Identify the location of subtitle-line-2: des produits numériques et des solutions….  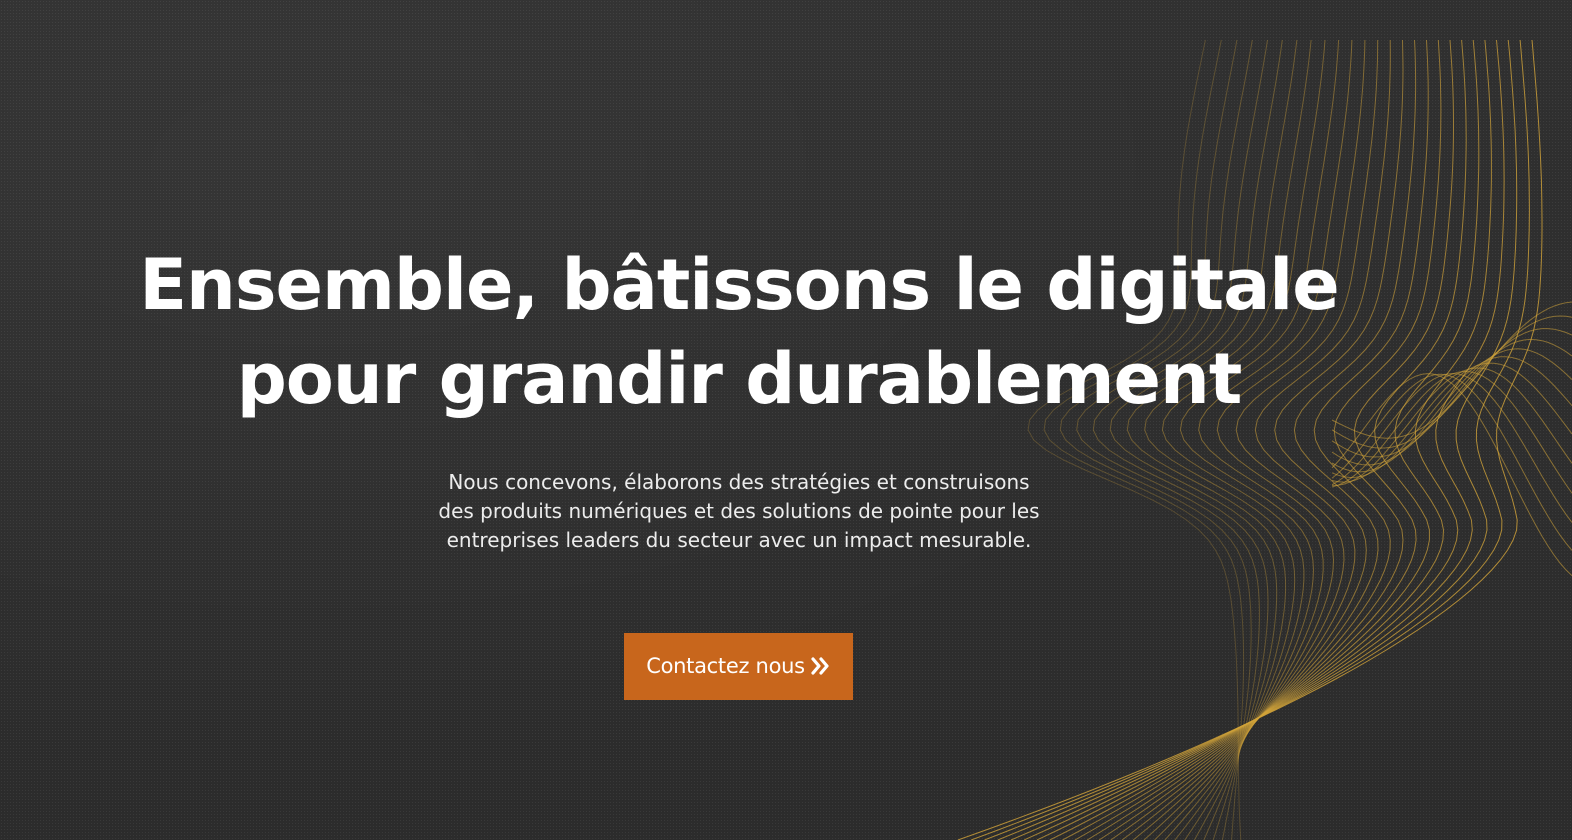
(739, 511).